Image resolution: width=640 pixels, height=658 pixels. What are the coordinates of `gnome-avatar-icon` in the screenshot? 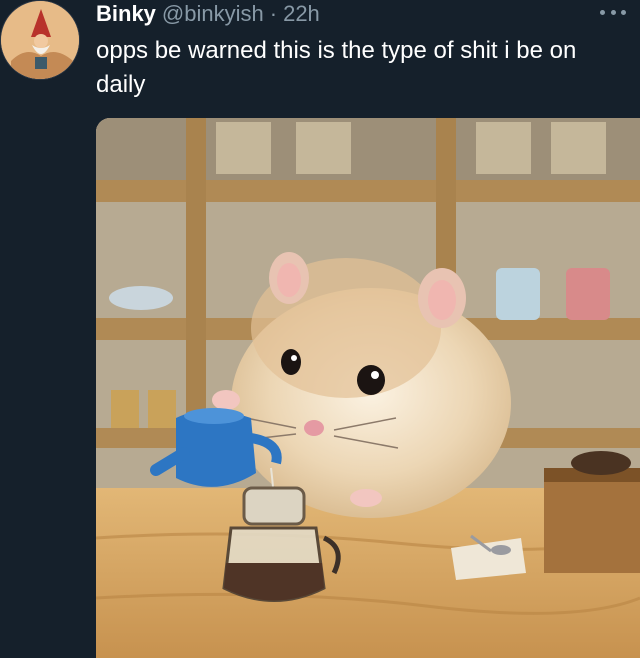 It's located at (40, 40).